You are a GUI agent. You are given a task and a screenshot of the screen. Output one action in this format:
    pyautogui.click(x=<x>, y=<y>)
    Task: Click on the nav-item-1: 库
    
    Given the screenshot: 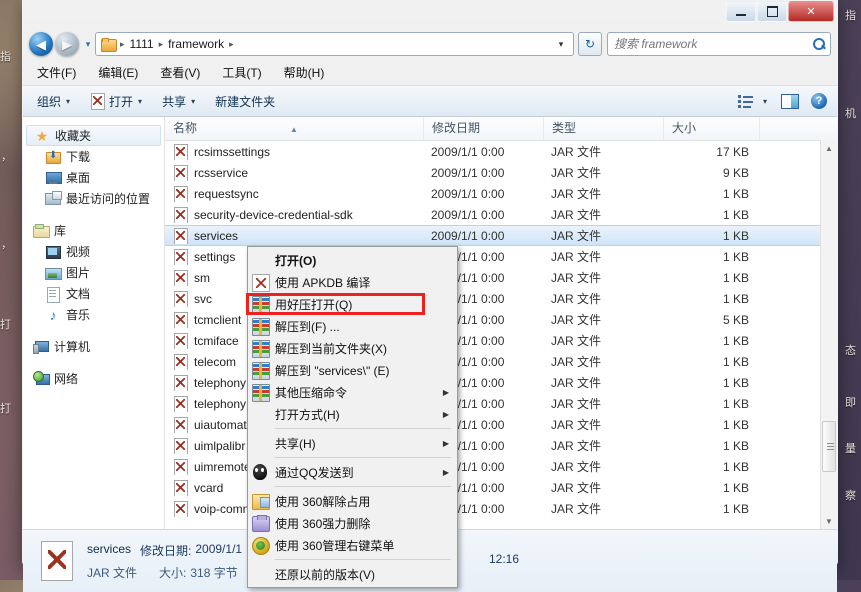 What is the action you would take?
    pyautogui.click(x=93, y=230)
    